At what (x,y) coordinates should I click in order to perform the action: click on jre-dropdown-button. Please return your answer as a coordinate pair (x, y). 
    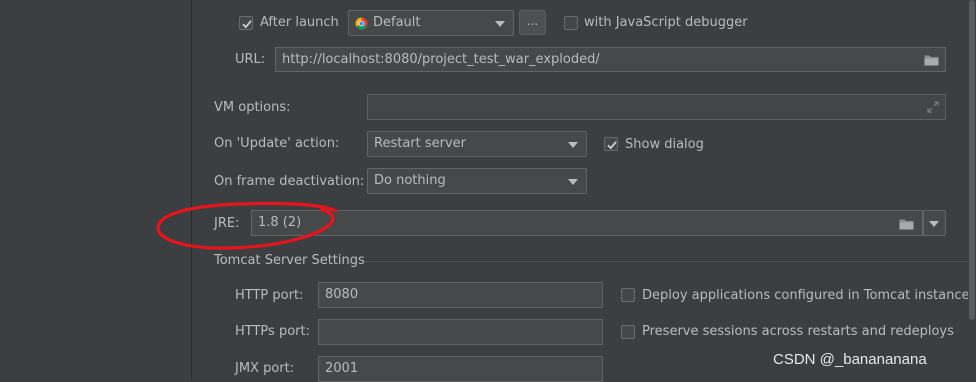
    Looking at the image, I should click on (934, 223).